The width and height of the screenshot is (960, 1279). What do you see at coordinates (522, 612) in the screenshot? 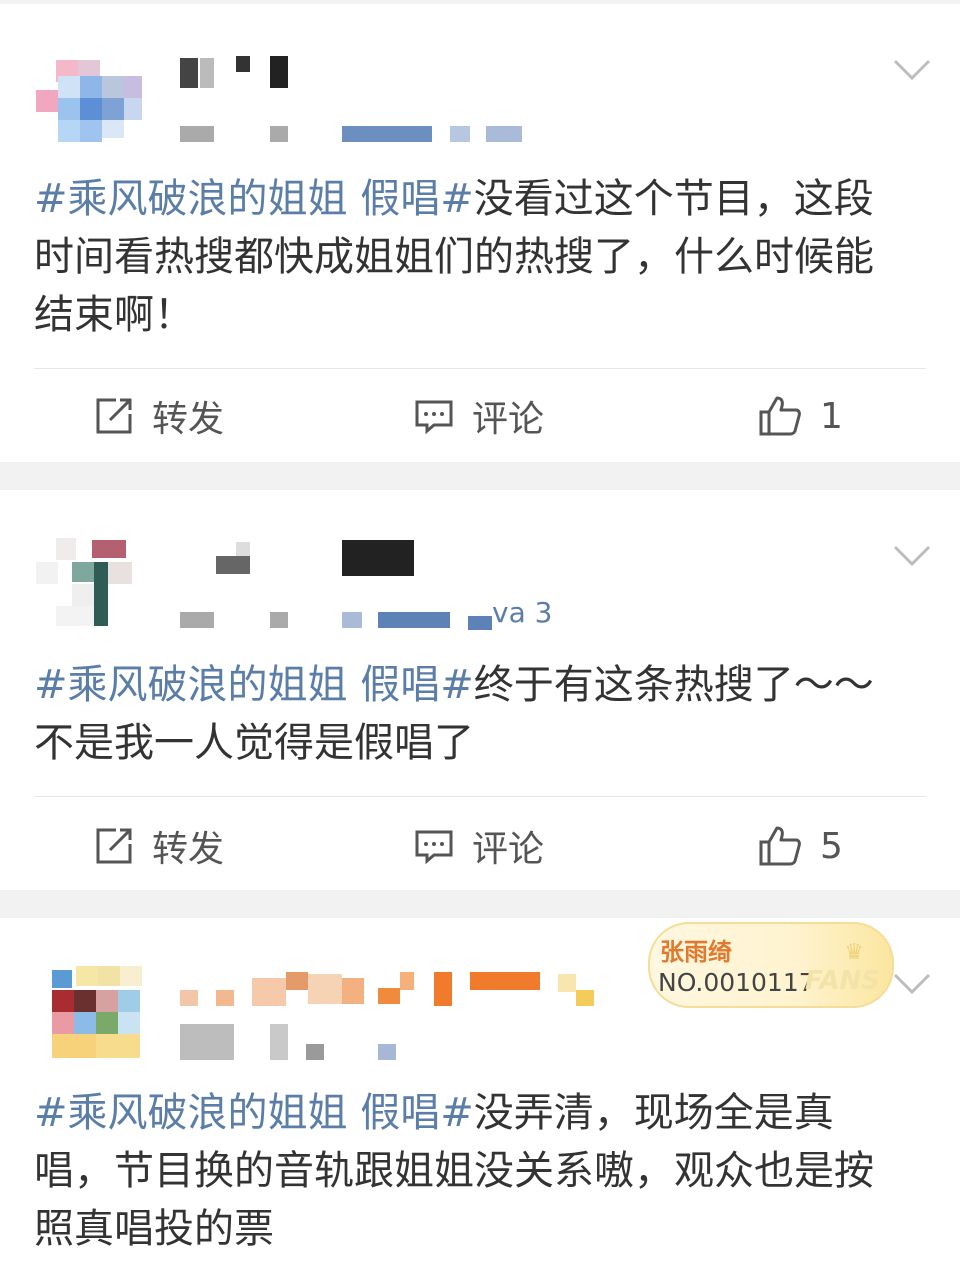
I see `user-level: va 3` at bounding box center [522, 612].